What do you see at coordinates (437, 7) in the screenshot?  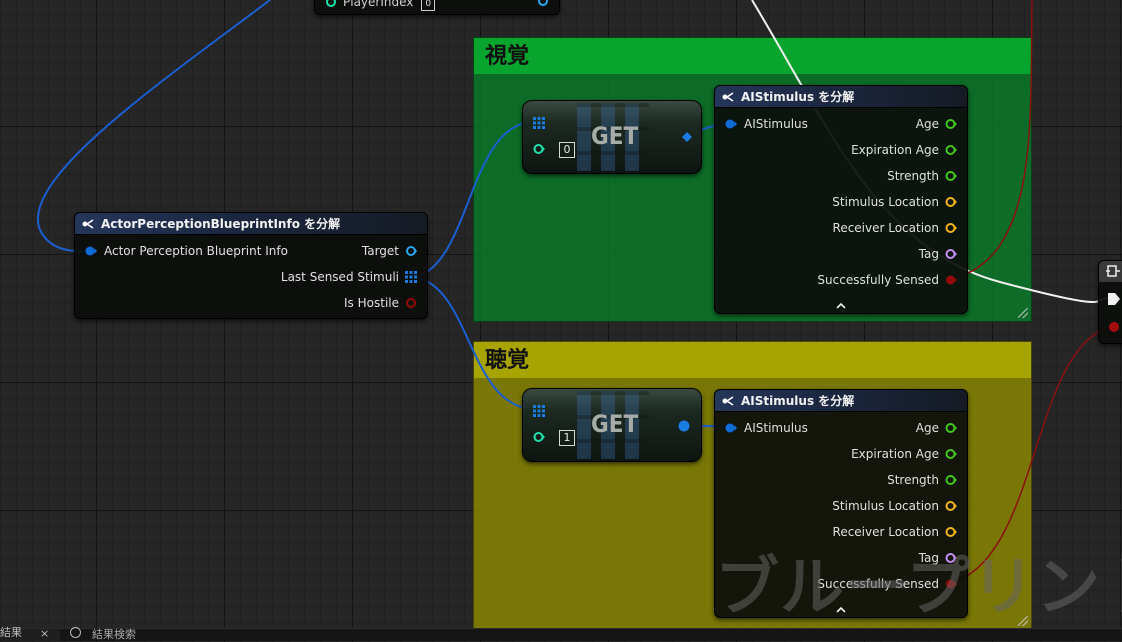 I see `player-index-node: PlayerIndex 0` at bounding box center [437, 7].